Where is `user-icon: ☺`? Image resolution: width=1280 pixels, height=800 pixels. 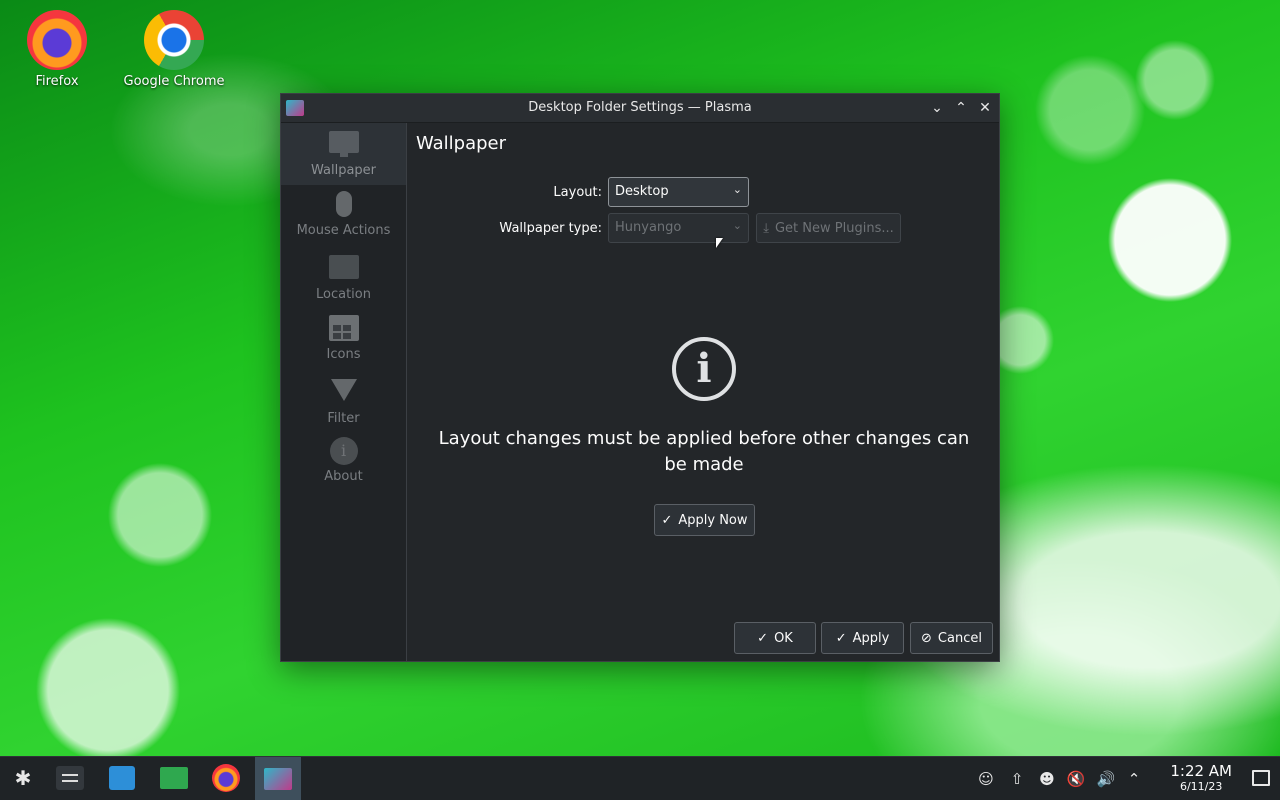
user-icon: ☺ is located at coordinates (986, 779).